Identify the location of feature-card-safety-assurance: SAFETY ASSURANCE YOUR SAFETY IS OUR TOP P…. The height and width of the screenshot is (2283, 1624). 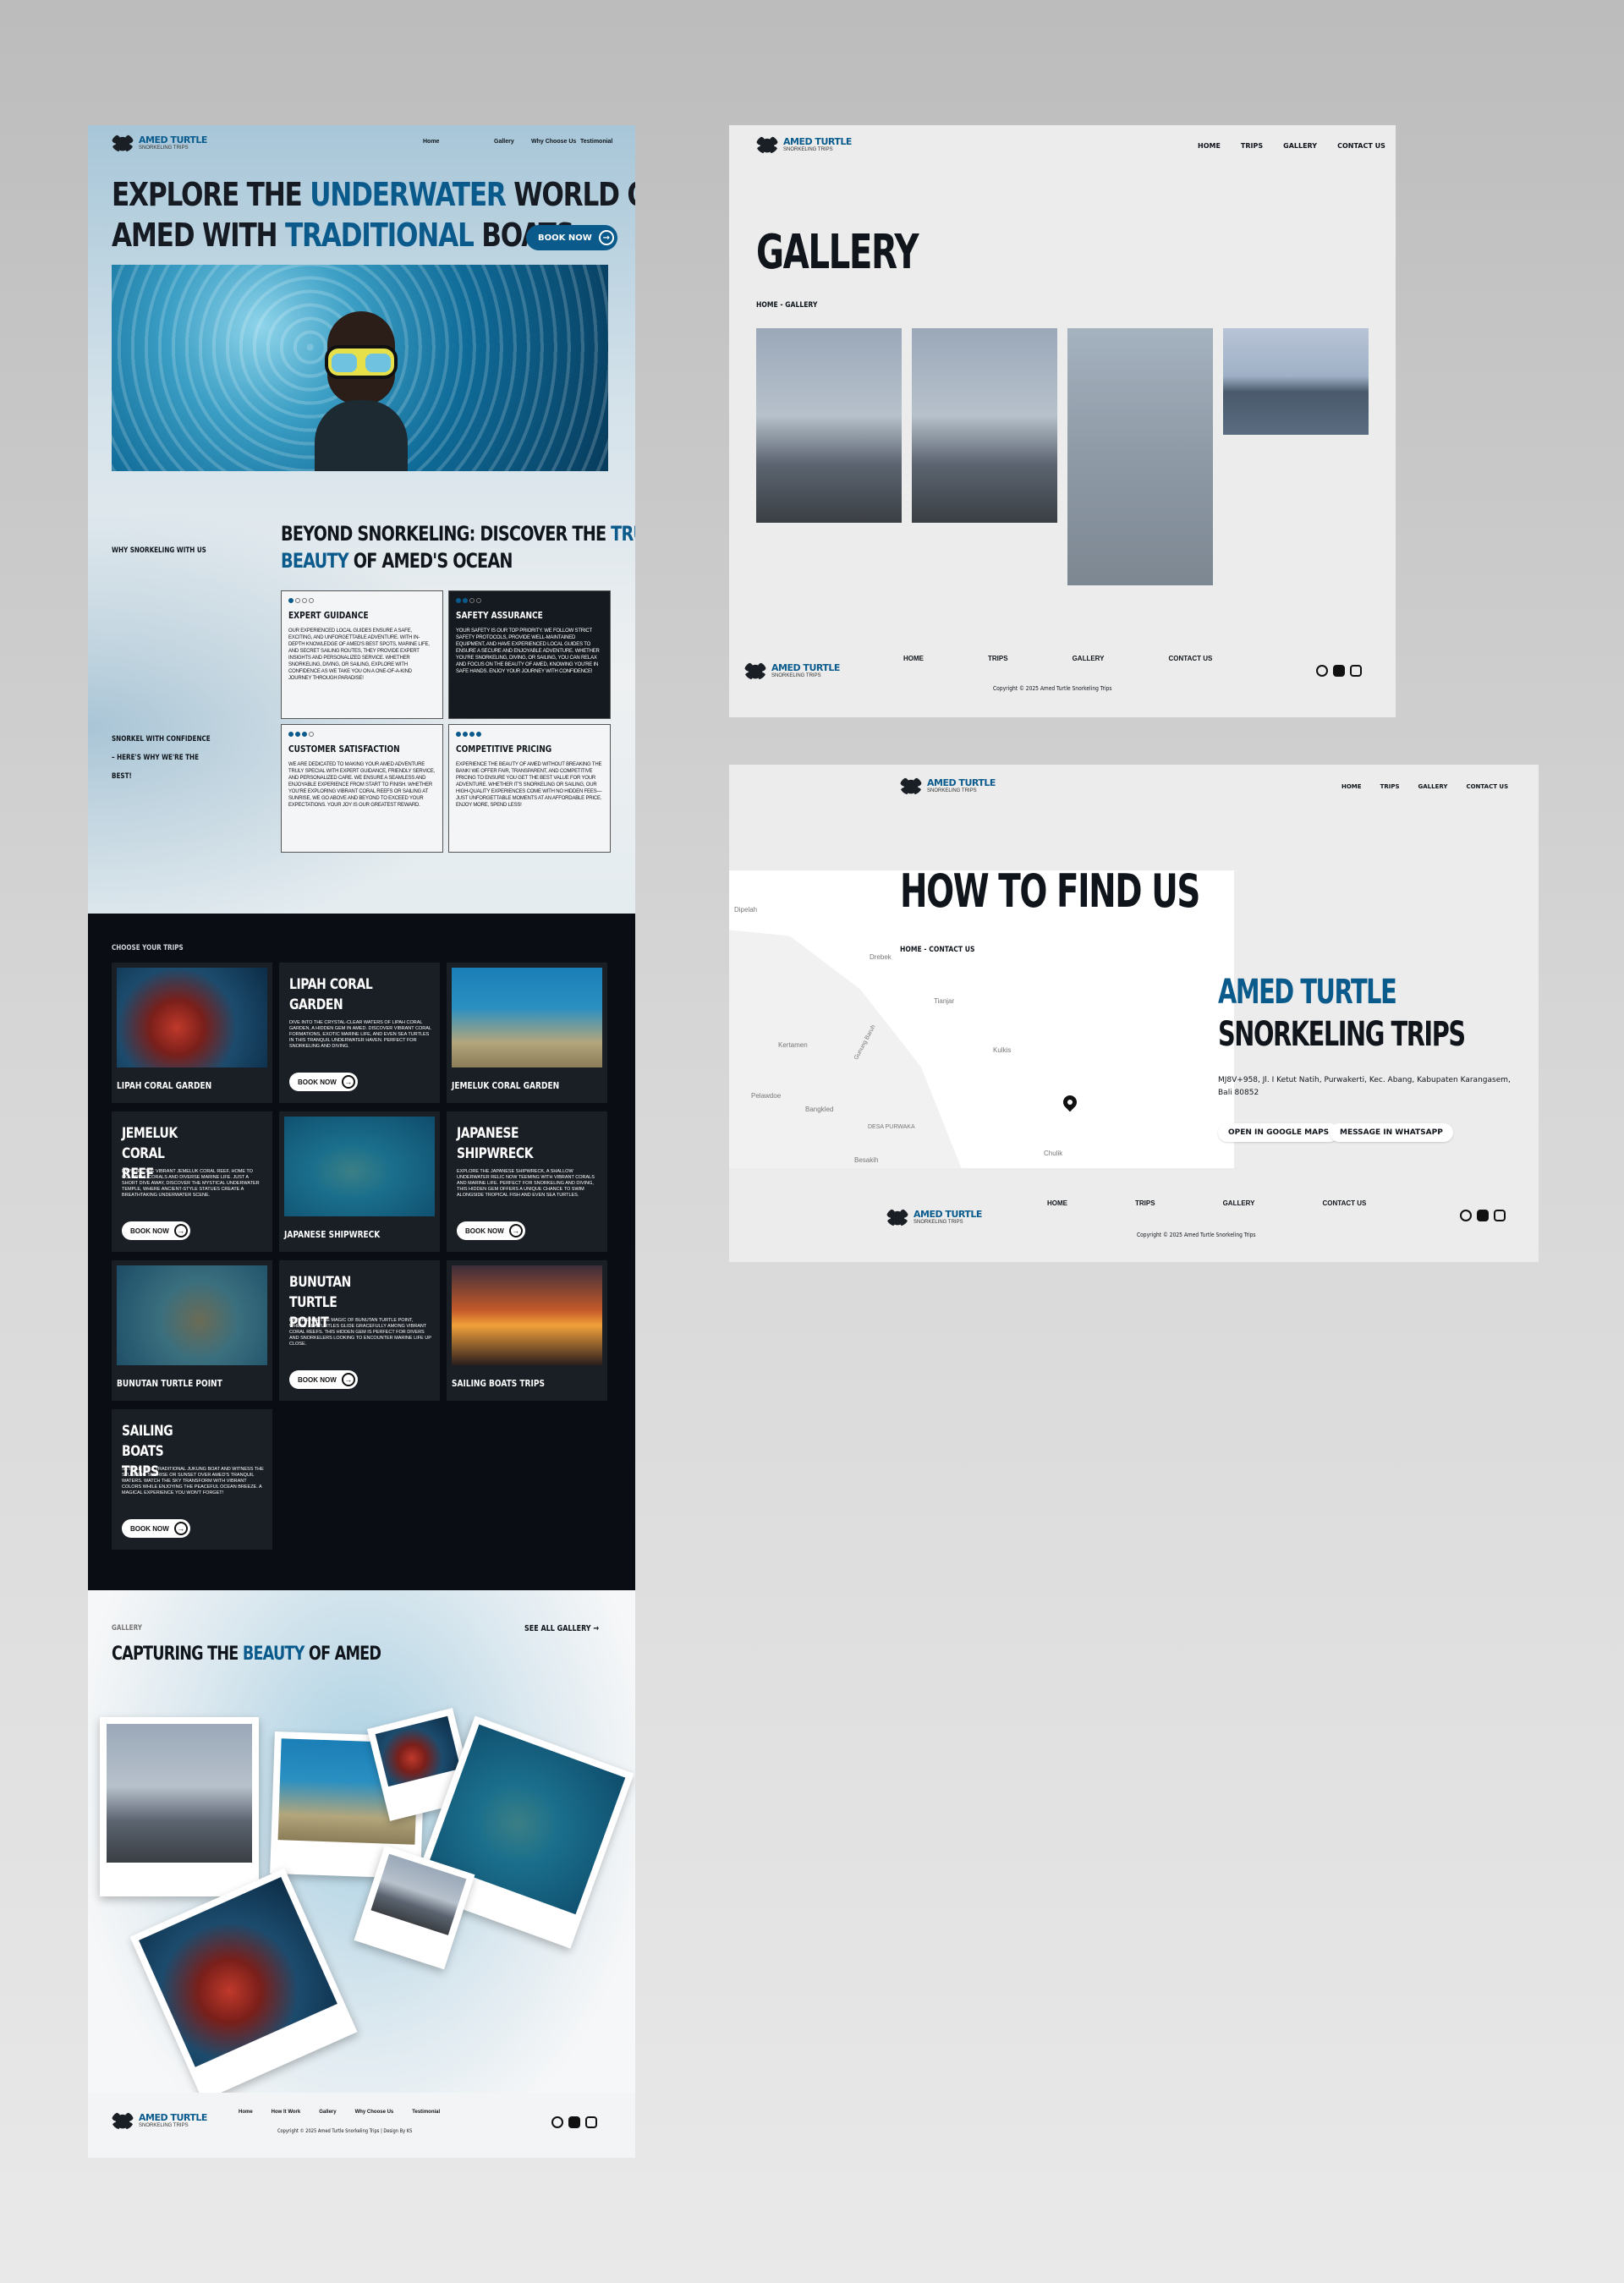
(530, 654).